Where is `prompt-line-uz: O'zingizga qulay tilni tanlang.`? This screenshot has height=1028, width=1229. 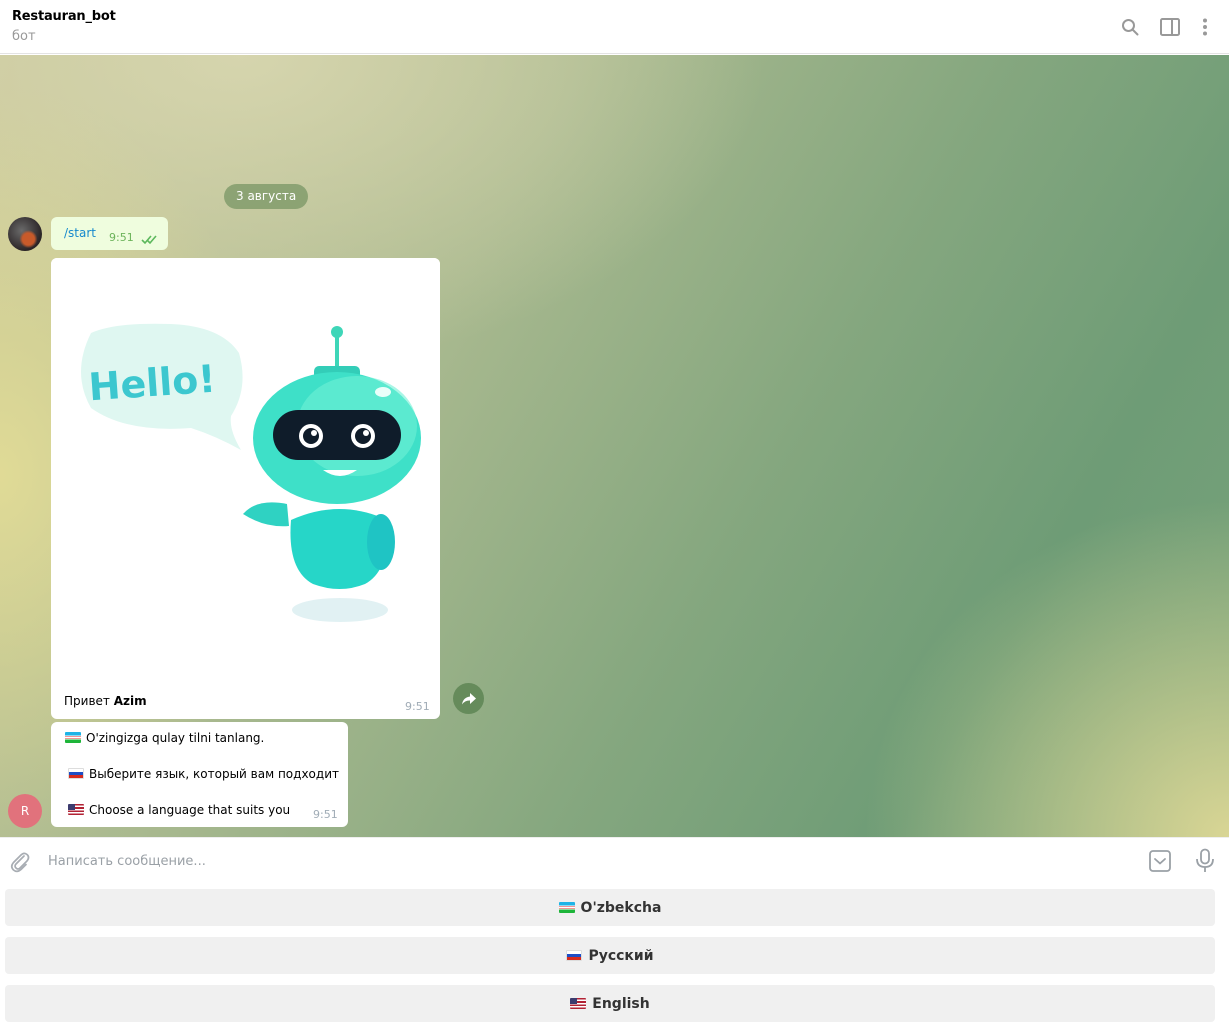 prompt-line-uz: O'zingizga qulay tilni tanlang. is located at coordinates (164, 738).